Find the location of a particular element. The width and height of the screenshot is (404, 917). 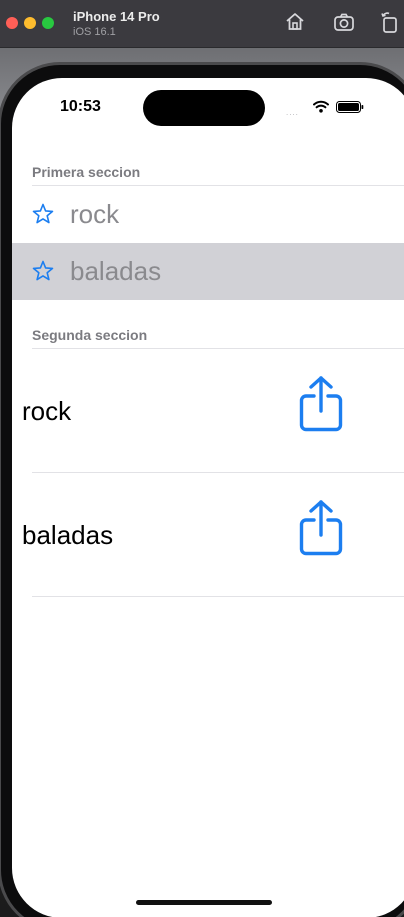

status-time: 10:53 is located at coordinates (80, 106).